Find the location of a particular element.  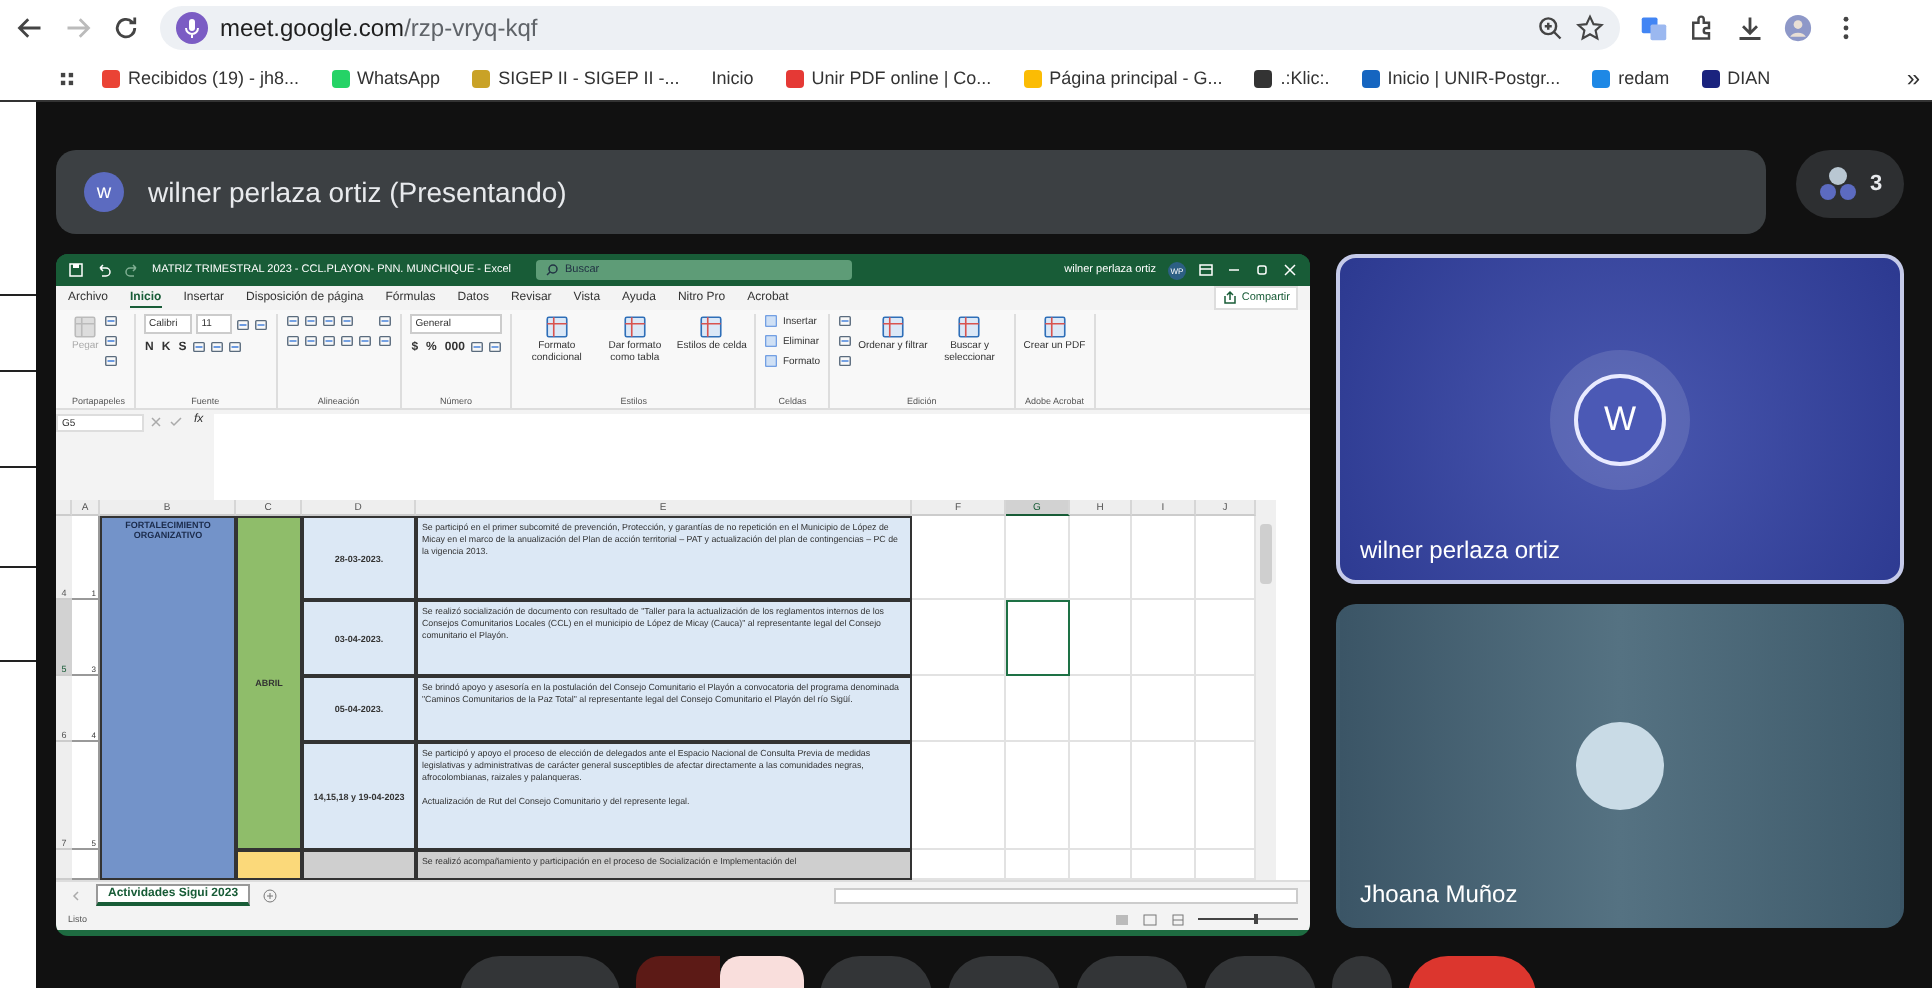

bookmark: .:Klic:. is located at coordinates (1292, 78).